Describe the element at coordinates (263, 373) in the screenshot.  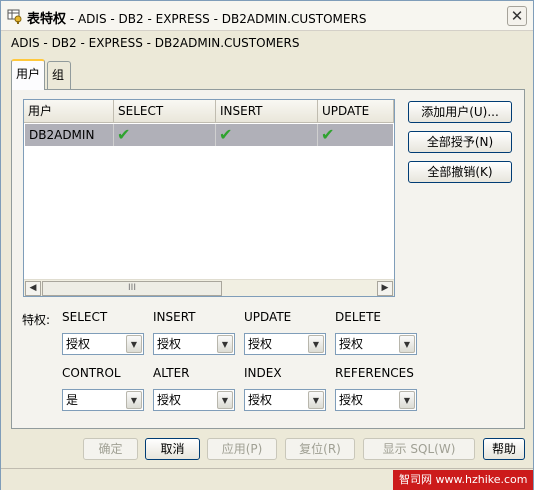
I see `privilege-label-index: INDEX` at that location.